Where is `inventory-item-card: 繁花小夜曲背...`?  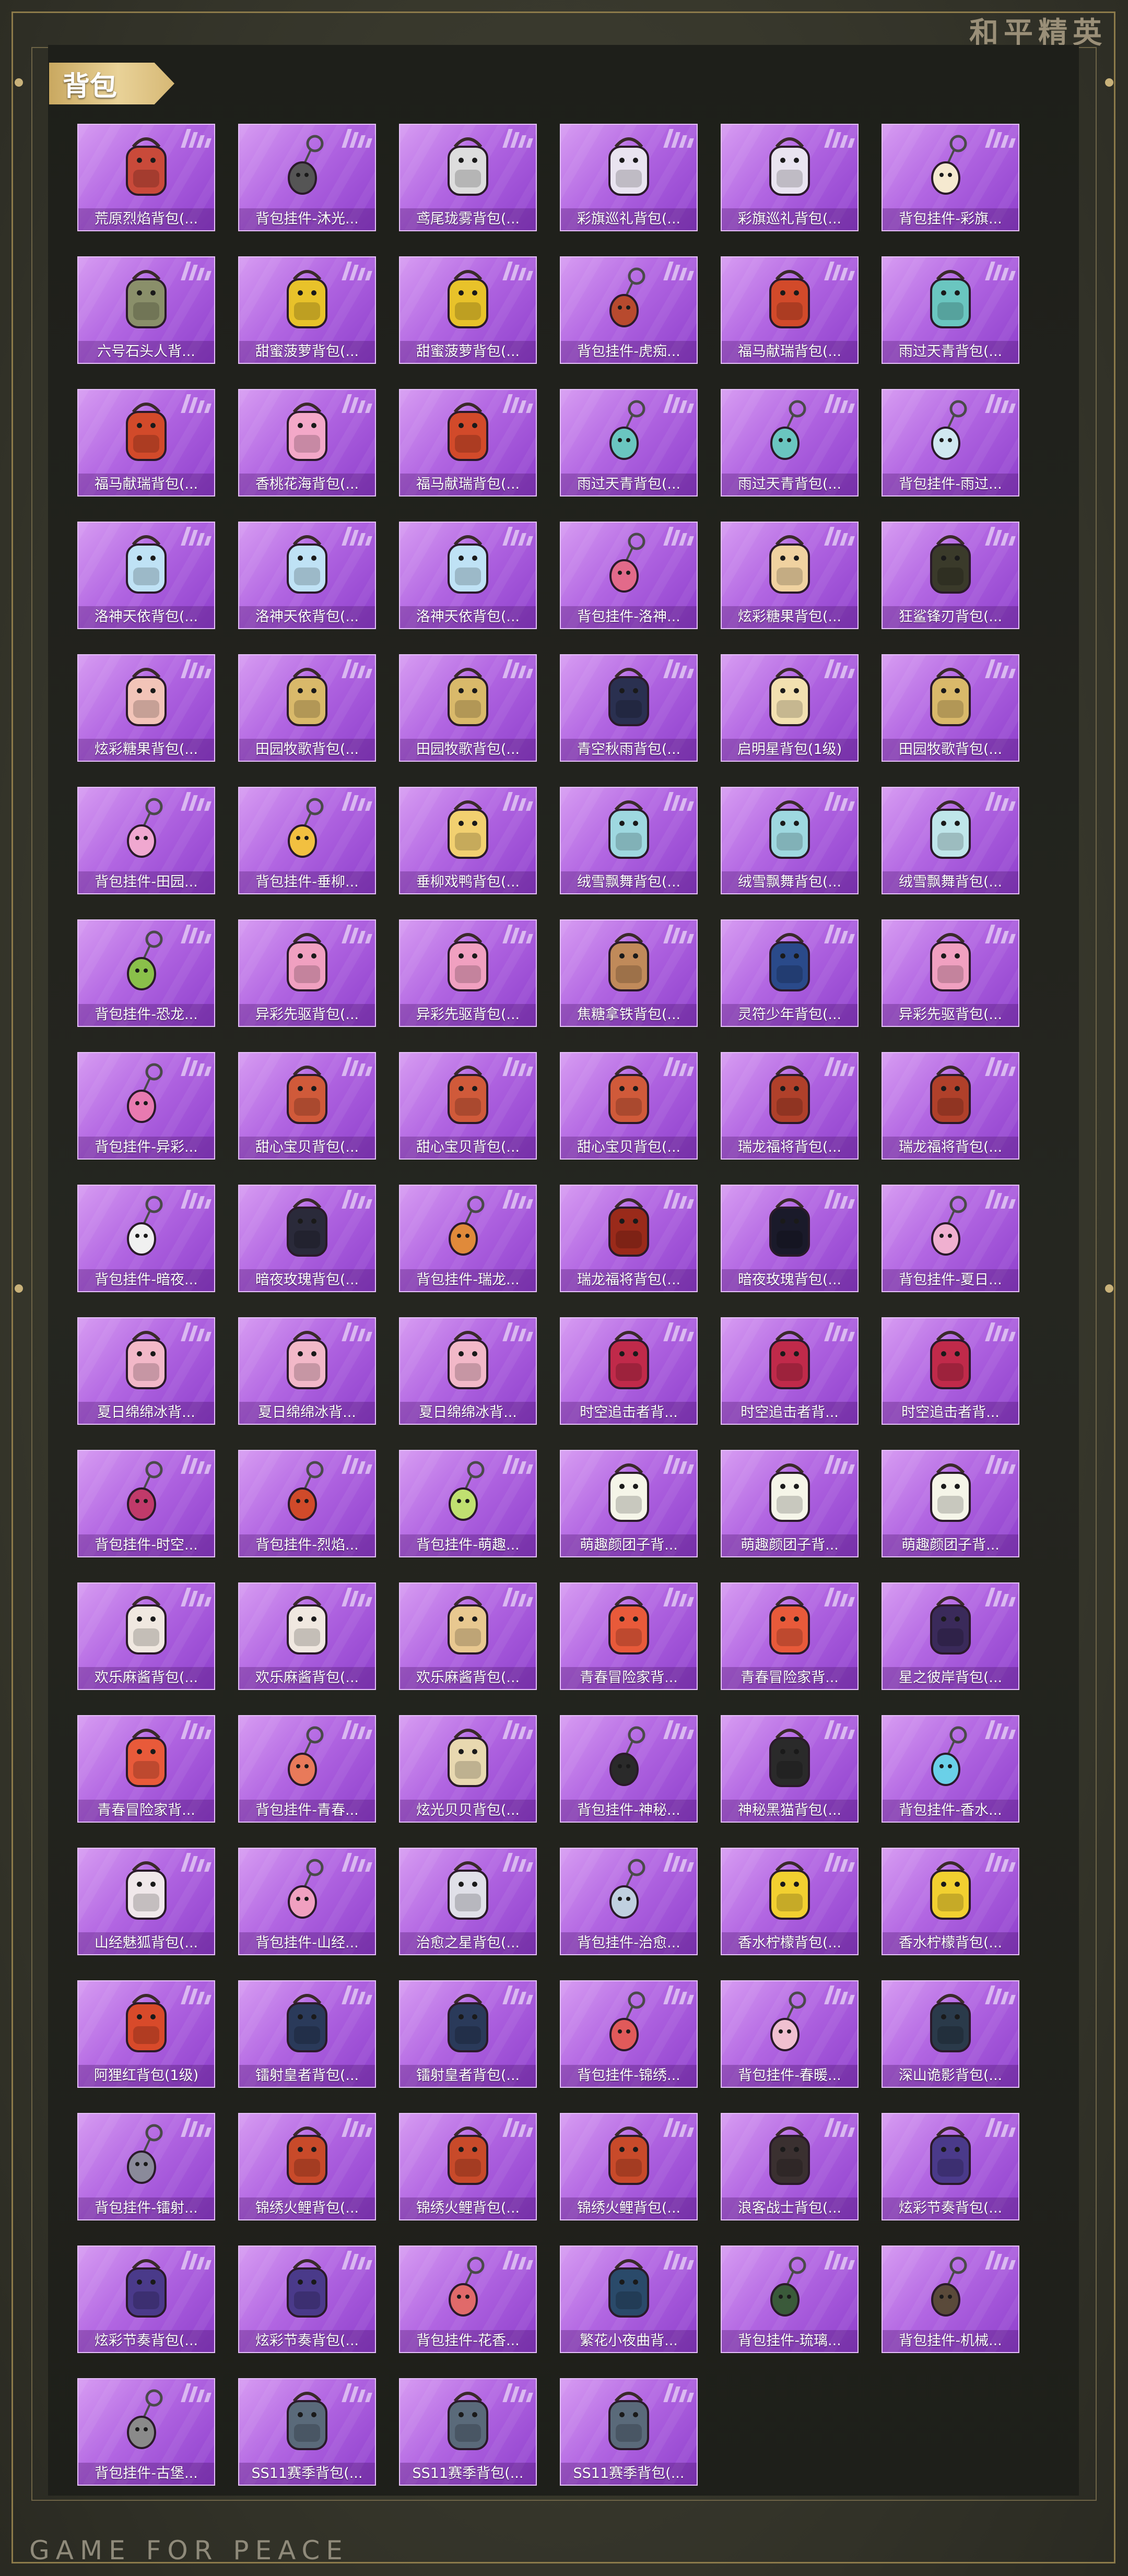 inventory-item-card: 繁花小夜曲背... is located at coordinates (629, 2299).